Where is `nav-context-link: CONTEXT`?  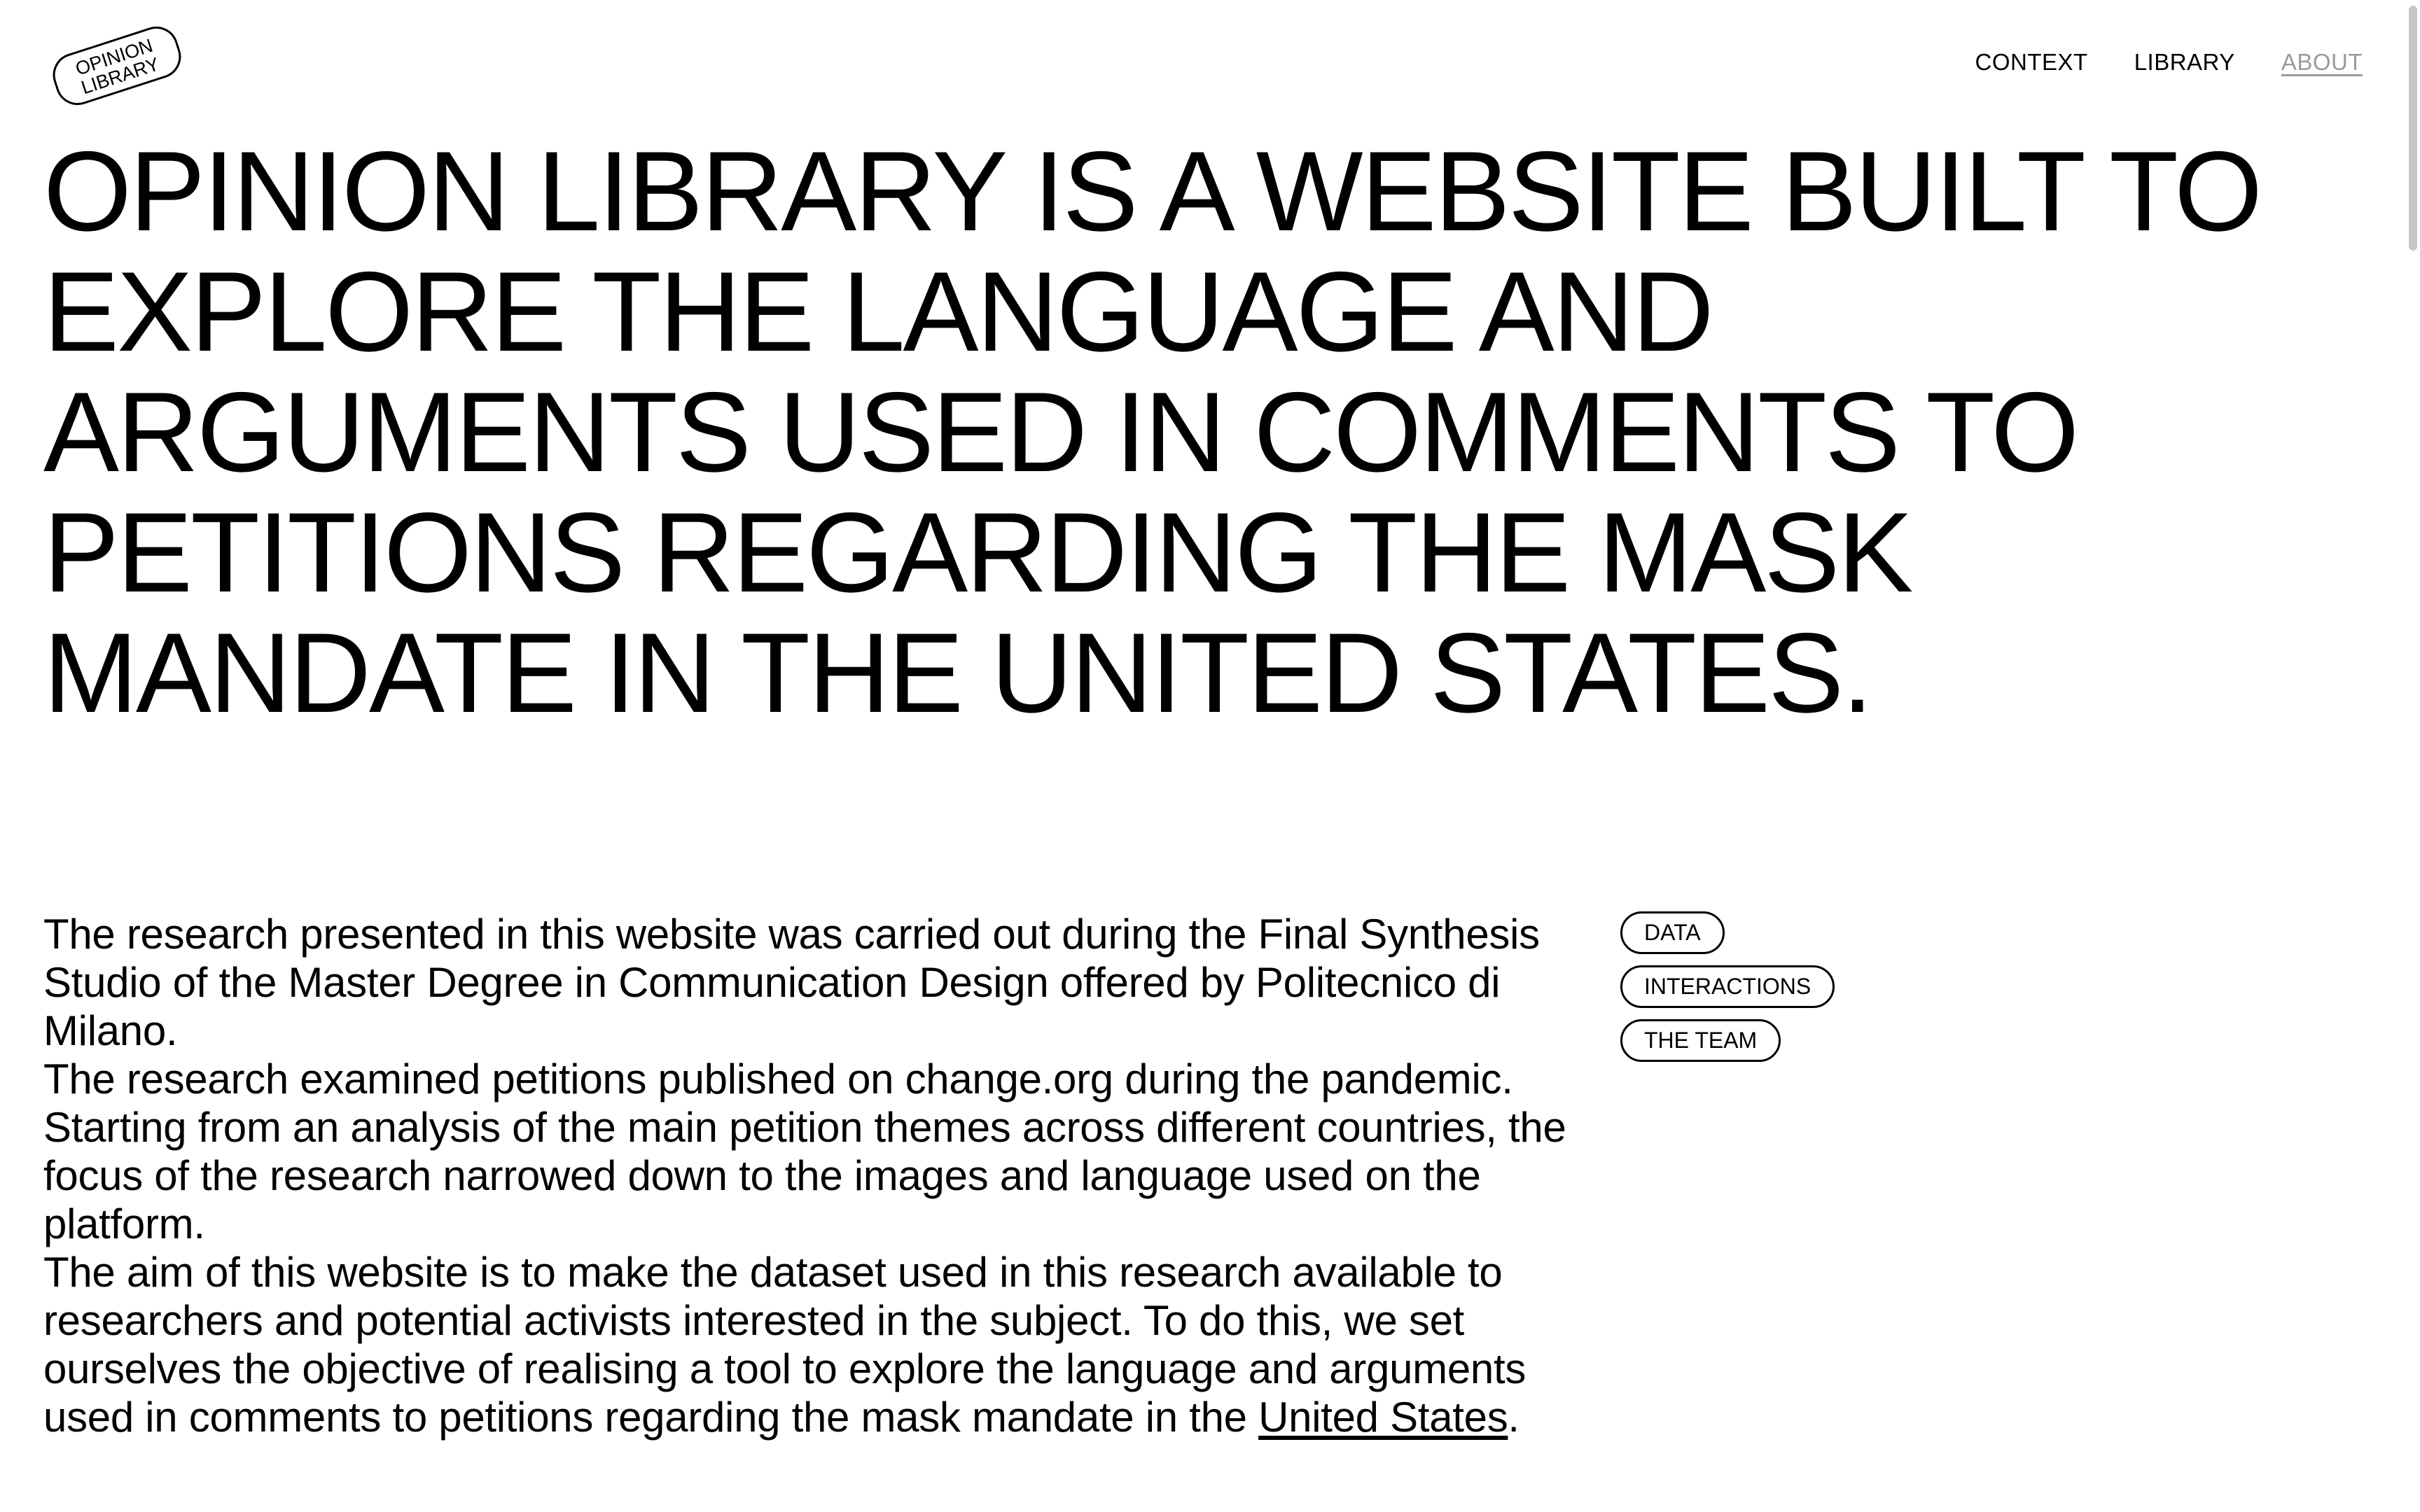 nav-context-link: CONTEXT is located at coordinates (2031, 62).